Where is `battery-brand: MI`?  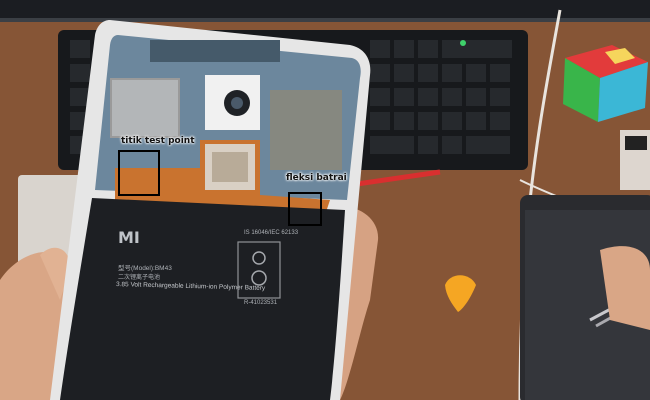
battery-brand: MI is located at coordinates (129, 237).